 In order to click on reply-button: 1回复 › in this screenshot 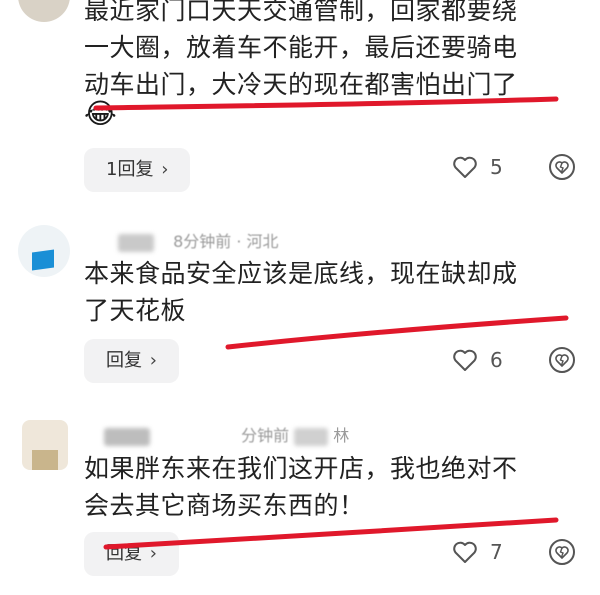, I will do `click(137, 170)`.